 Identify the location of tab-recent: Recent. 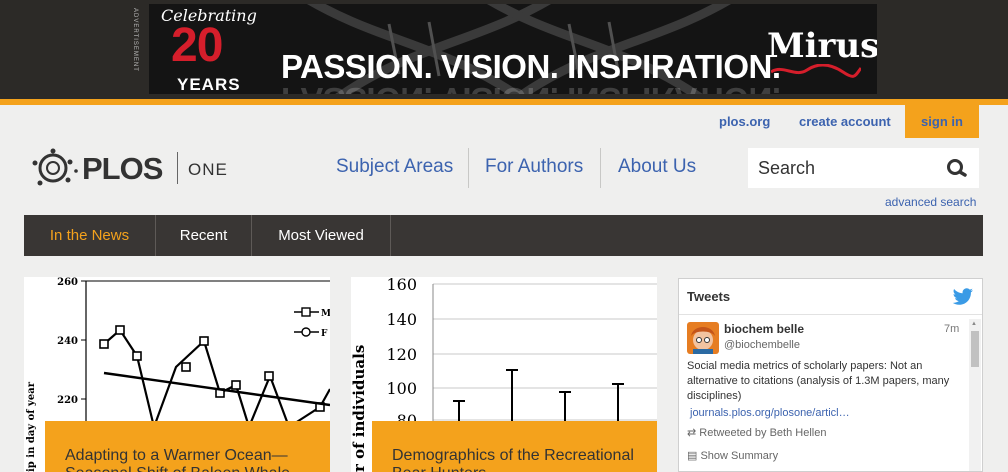
(203, 235).